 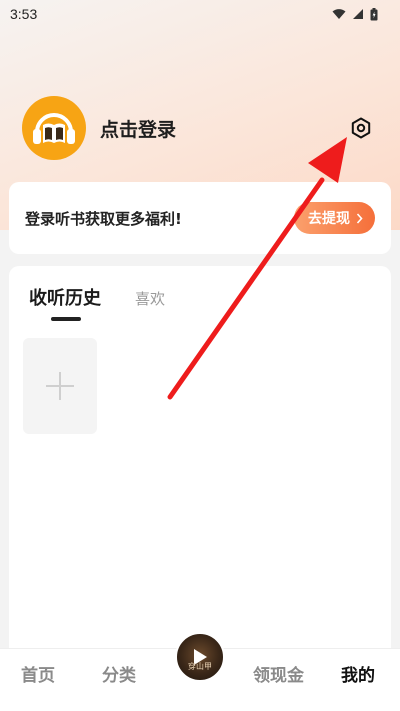 I want to click on tab-likes: 喜欢, so click(x=150, y=299).